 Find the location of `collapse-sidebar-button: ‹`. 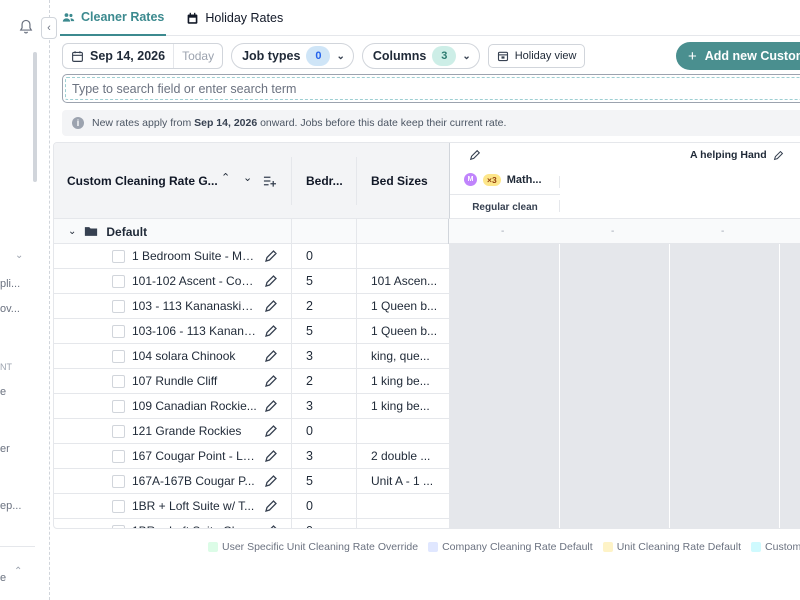

collapse-sidebar-button: ‹ is located at coordinates (49, 28).